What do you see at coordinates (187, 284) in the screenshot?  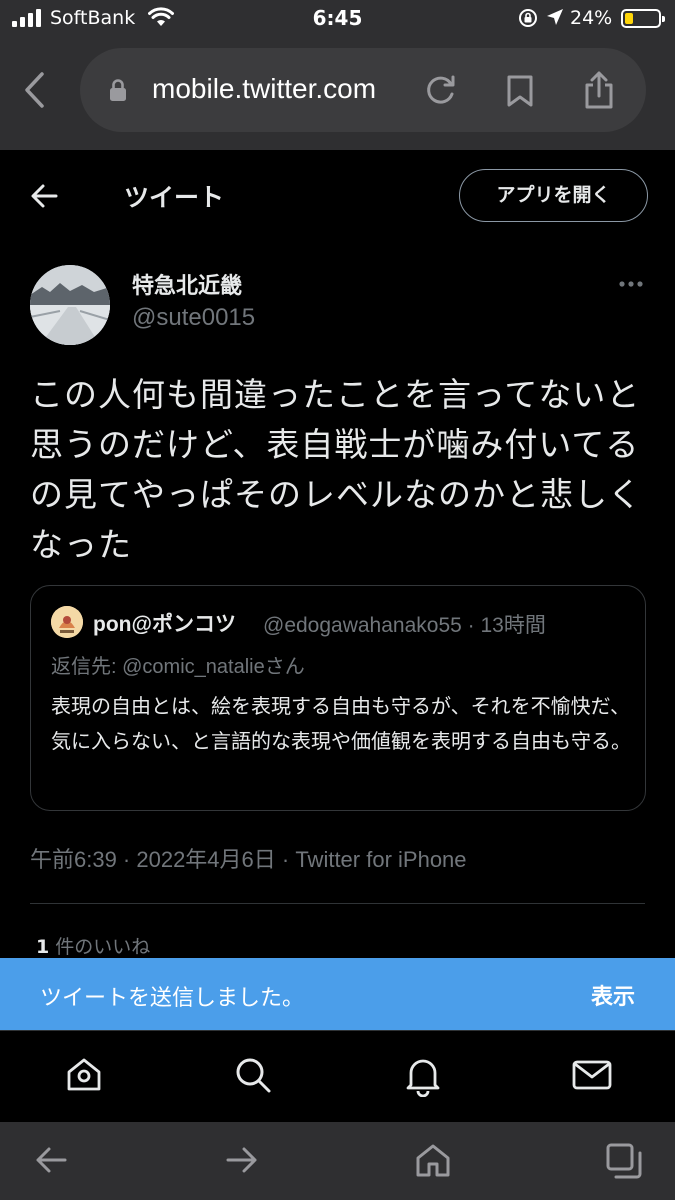 I see `author-name: 特急北近畿` at bounding box center [187, 284].